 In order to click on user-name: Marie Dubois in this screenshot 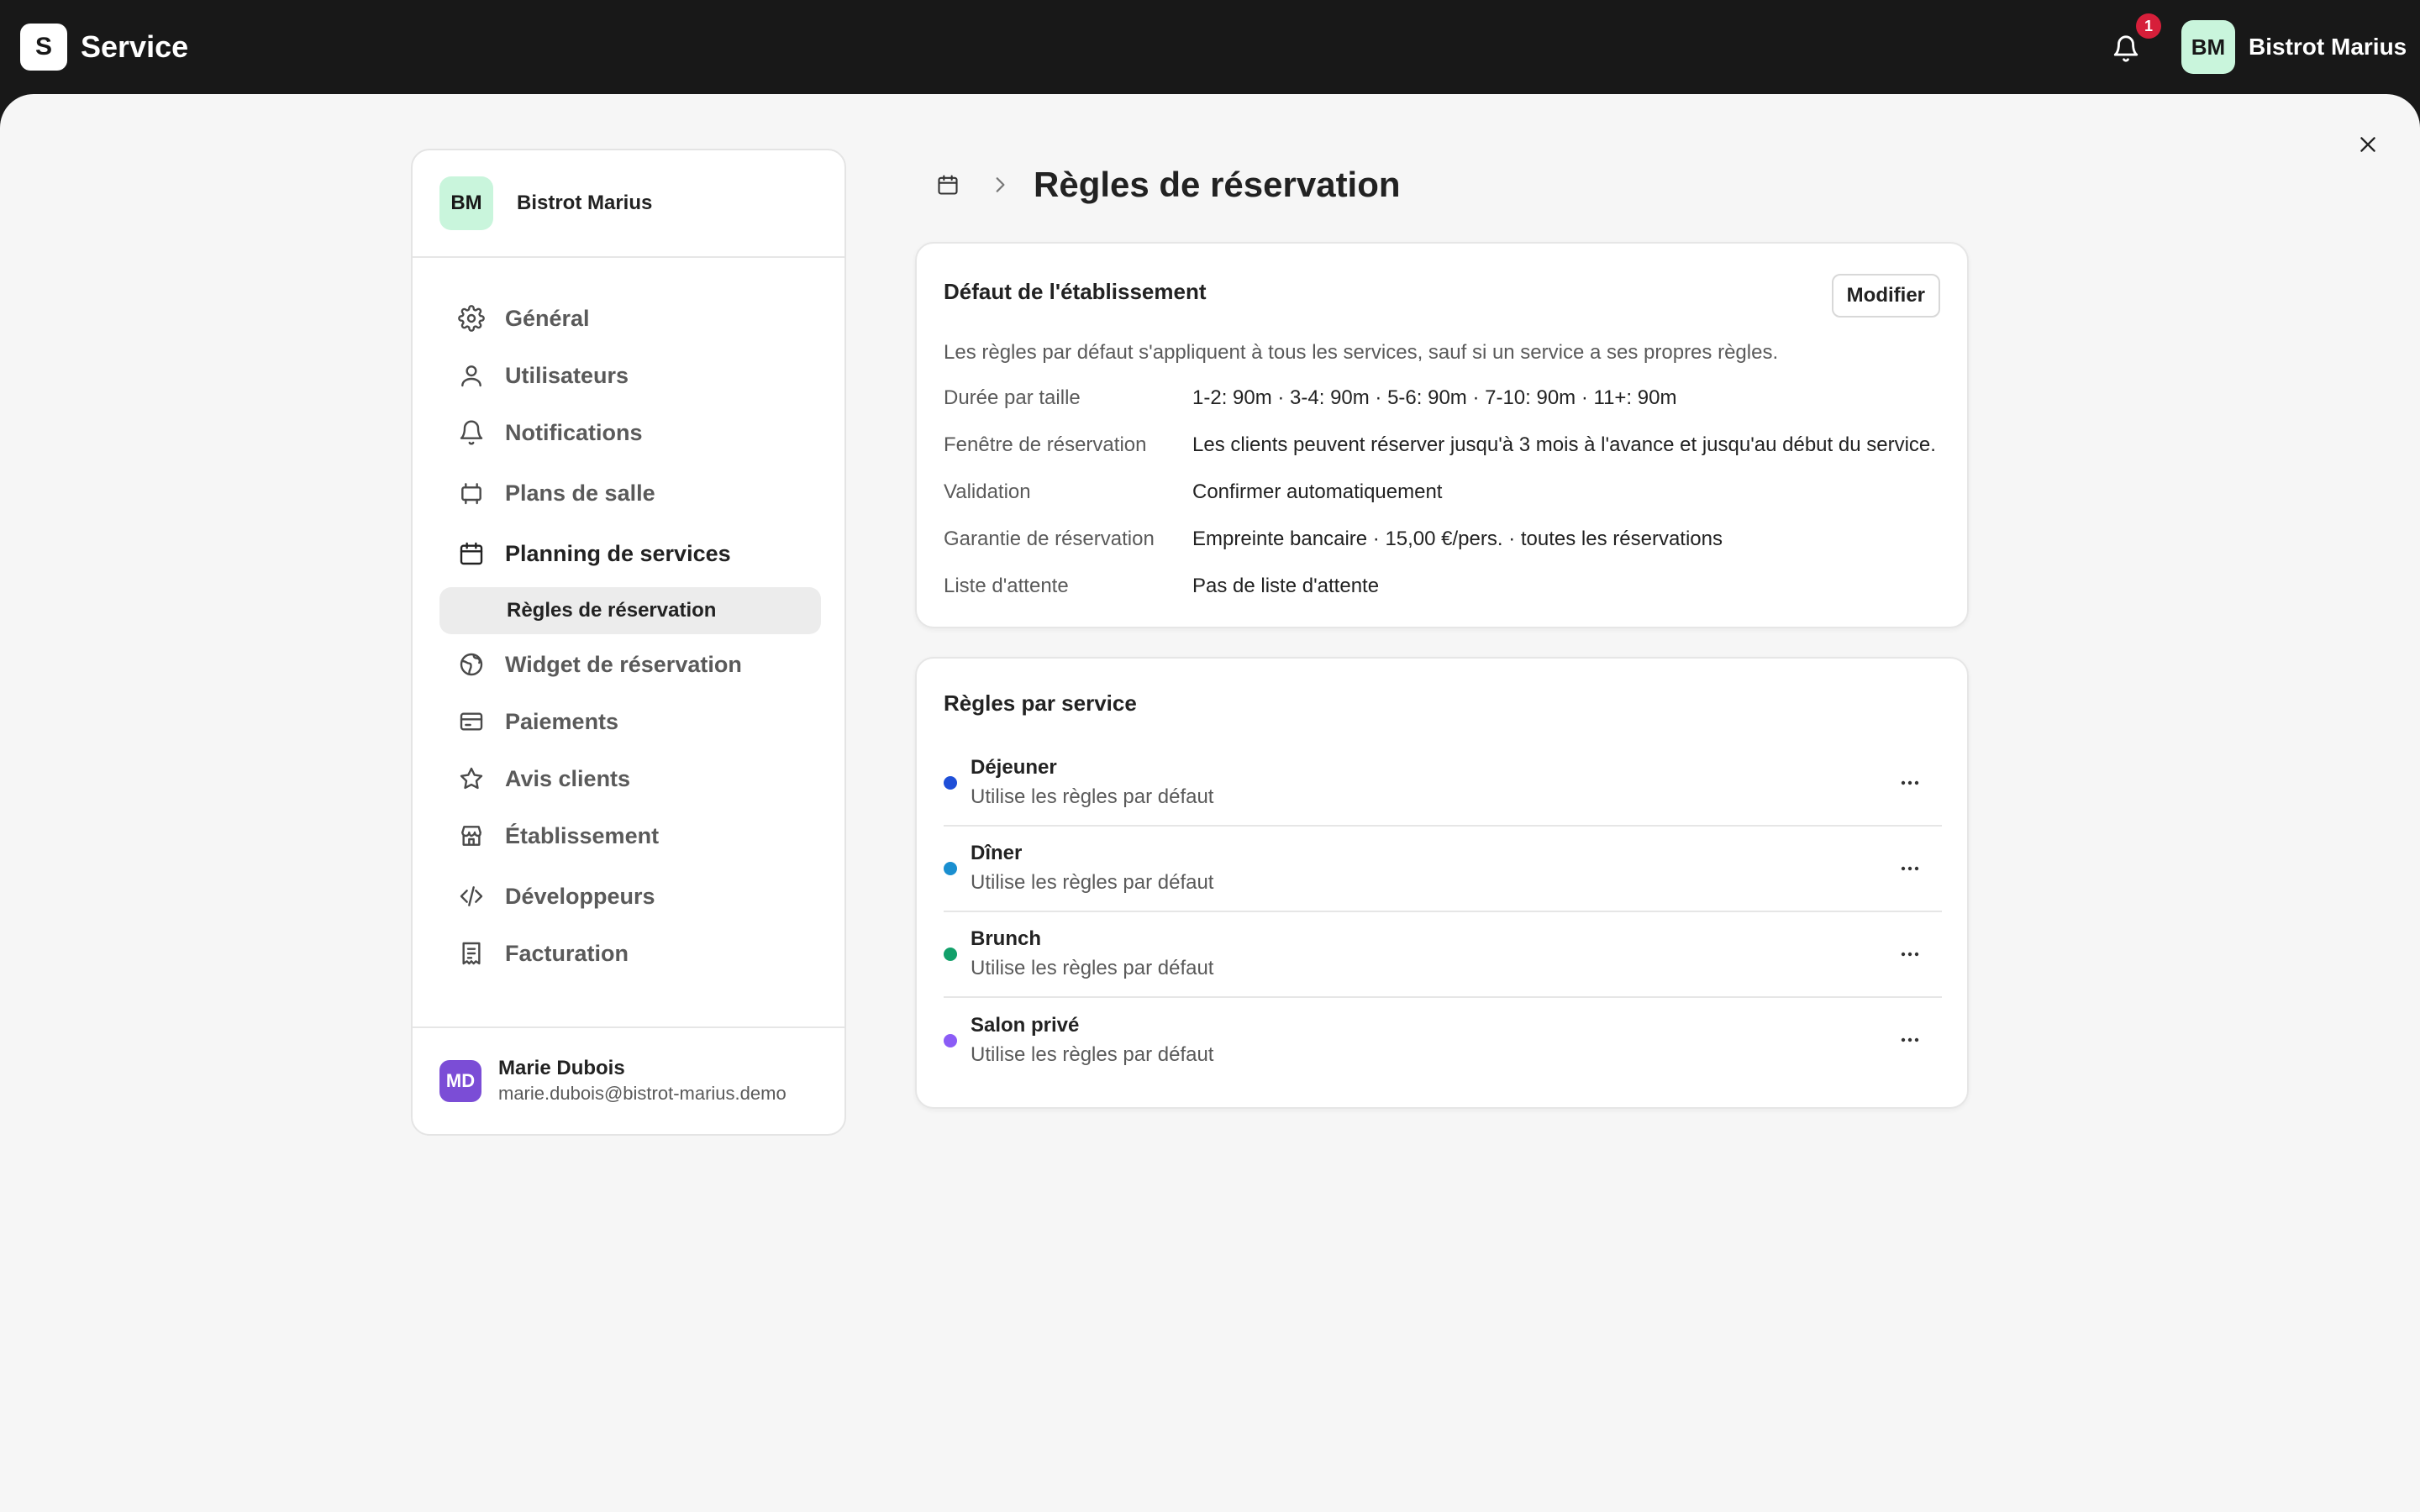, I will do `click(561, 1068)`.